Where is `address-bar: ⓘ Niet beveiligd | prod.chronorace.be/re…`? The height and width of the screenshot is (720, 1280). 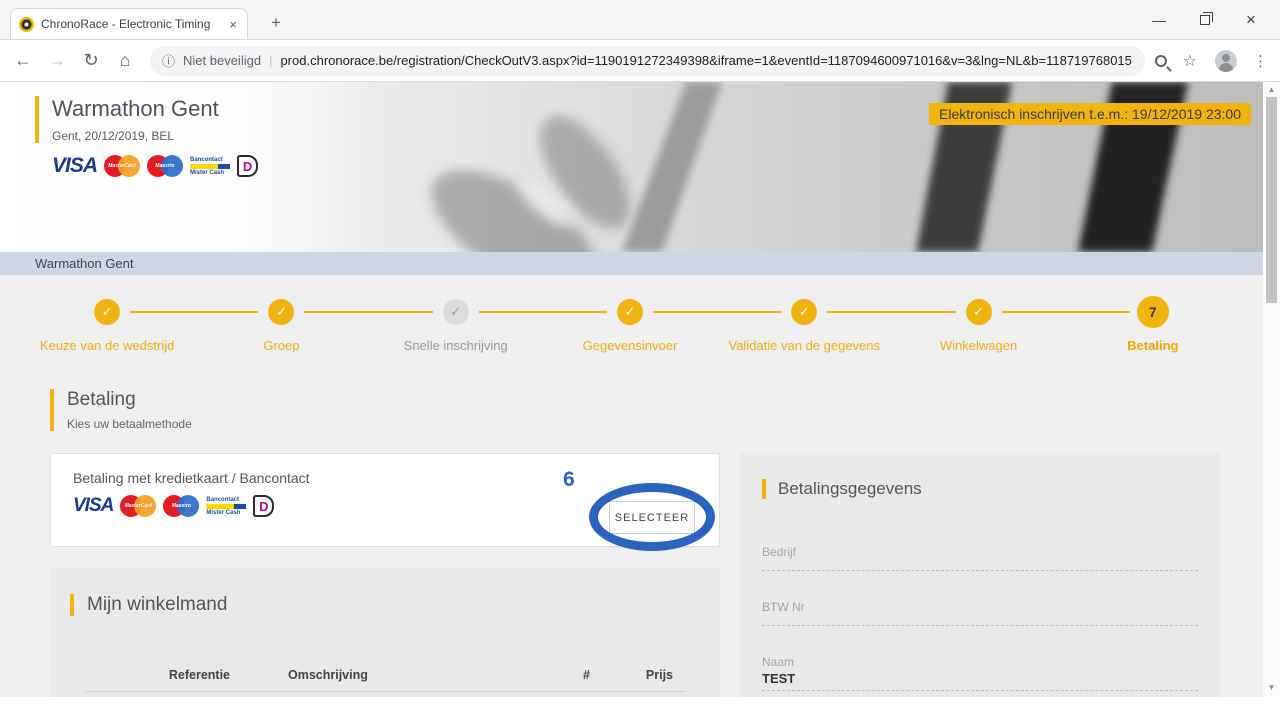
address-bar: ⓘ Niet beveiligd | prod.chronorace.be/re… is located at coordinates (647, 60).